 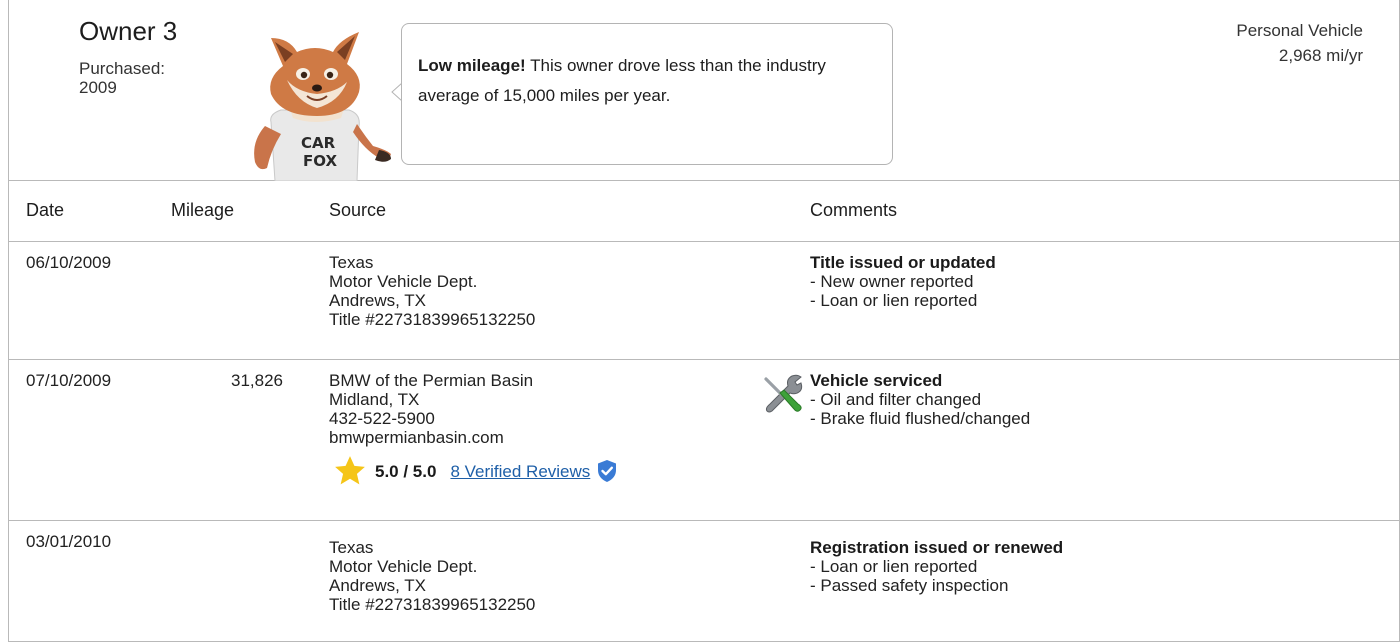 What do you see at coordinates (257, 380) in the screenshot?
I see `record-mileage: 31,826` at bounding box center [257, 380].